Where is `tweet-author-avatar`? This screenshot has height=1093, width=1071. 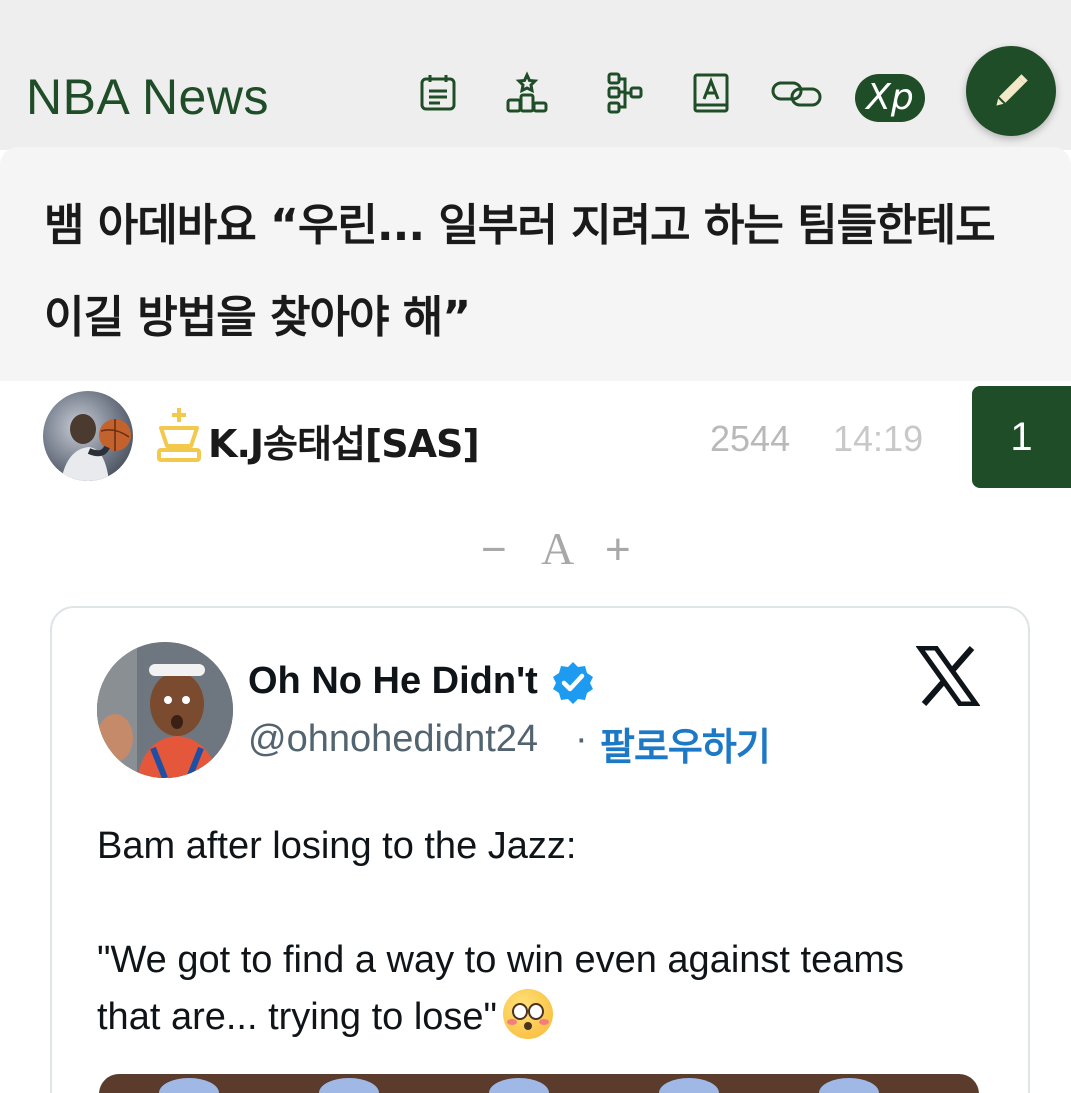 tweet-author-avatar is located at coordinates (165, 710).